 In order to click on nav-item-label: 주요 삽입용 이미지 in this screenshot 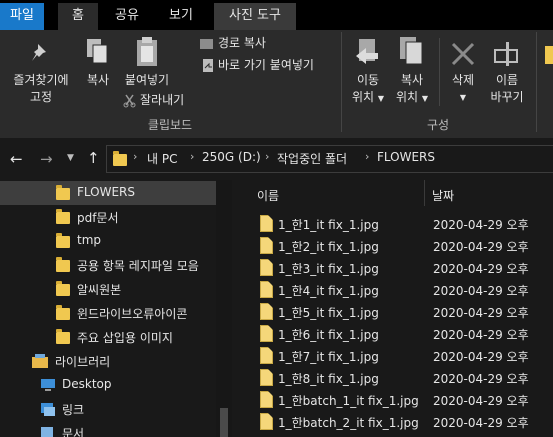, I will do `click(125, 338)`.